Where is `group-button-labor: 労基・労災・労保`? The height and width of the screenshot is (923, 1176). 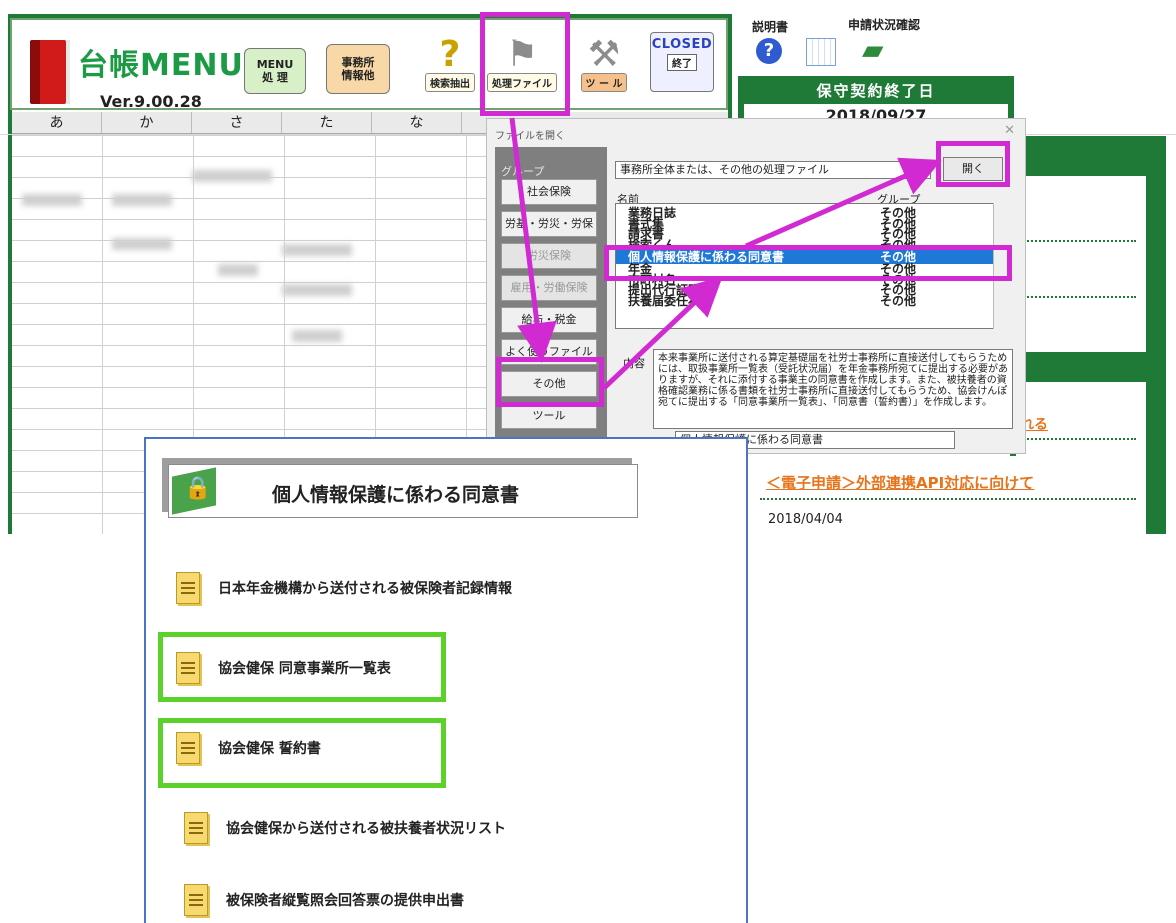
group-button-labor: 労基・労災・労保 is located at coordinates (549, 224).